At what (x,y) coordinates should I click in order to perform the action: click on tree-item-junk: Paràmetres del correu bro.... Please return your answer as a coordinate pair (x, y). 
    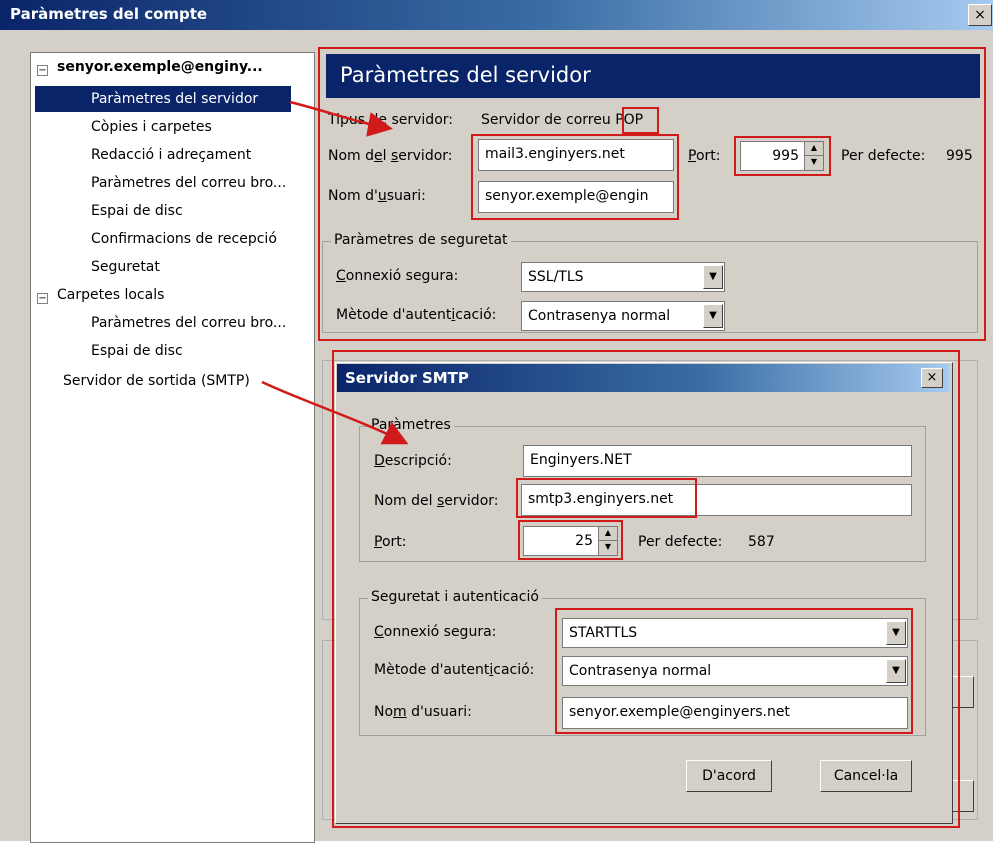
    Looking at the image, I should click on (188, 183).